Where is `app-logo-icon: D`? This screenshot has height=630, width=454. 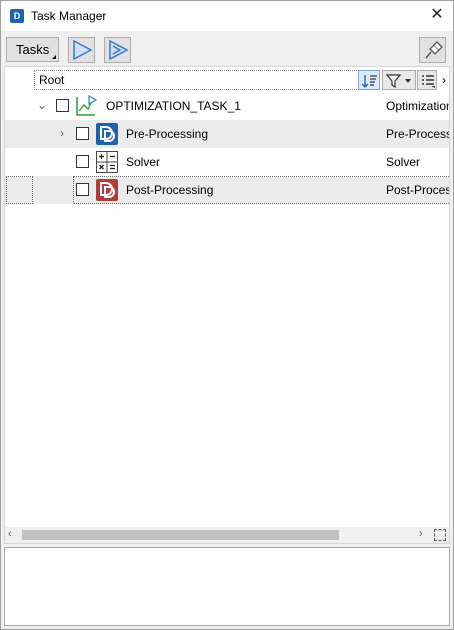 app-logo-icon: D is located at coordinates (17, 16).